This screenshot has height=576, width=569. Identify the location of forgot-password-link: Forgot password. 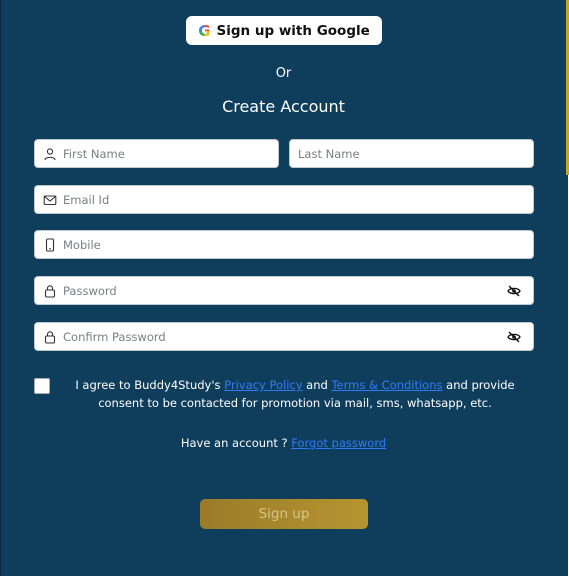
(338, 443).